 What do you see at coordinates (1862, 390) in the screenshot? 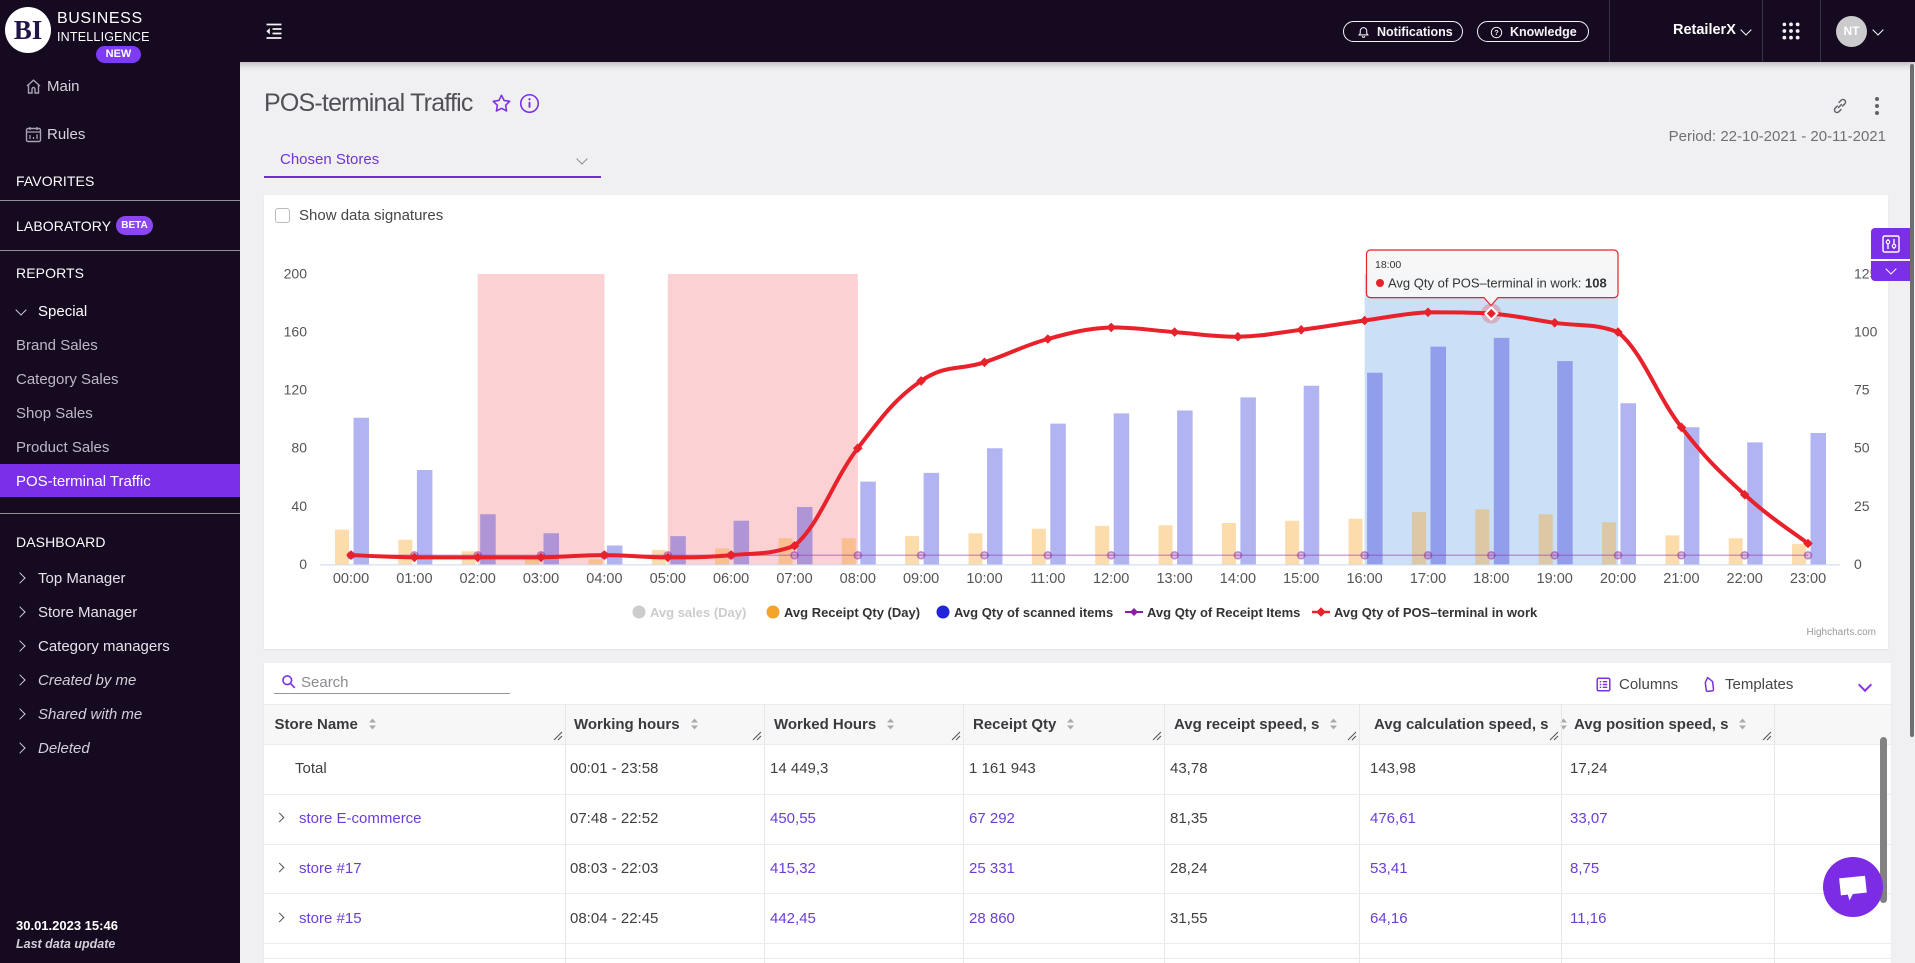
I see `svg-text: 75` at bounding box center [1862, 390].